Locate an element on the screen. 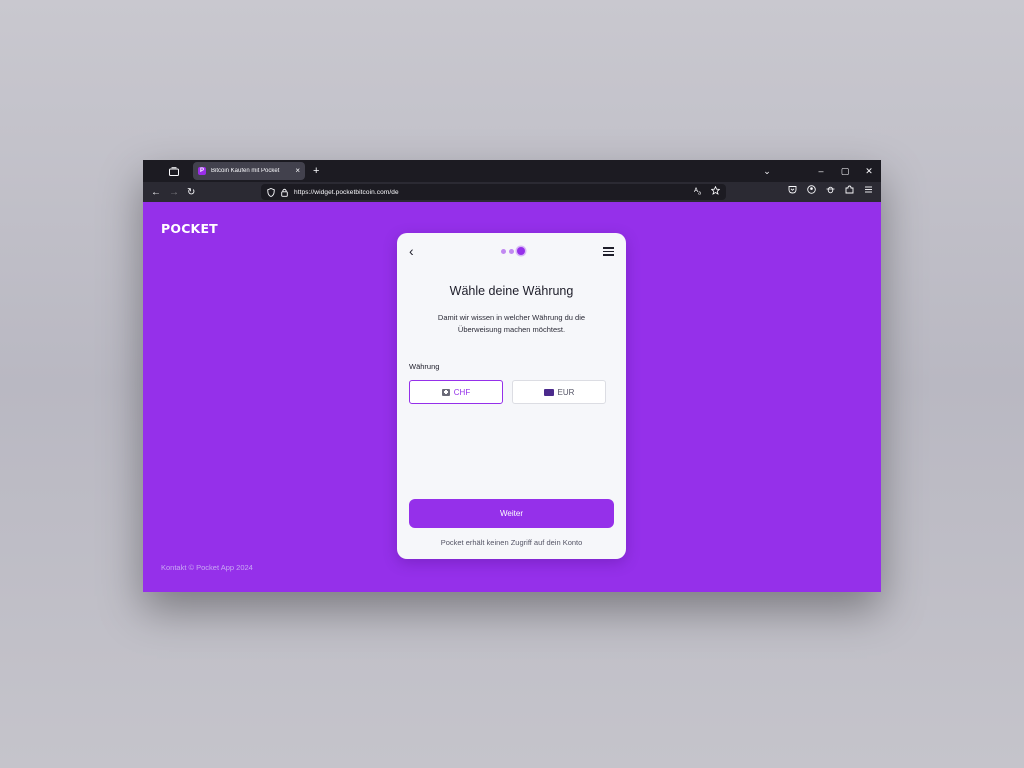 The image size is (1024, 768). menu-icon is located at coordinates (608, 251).